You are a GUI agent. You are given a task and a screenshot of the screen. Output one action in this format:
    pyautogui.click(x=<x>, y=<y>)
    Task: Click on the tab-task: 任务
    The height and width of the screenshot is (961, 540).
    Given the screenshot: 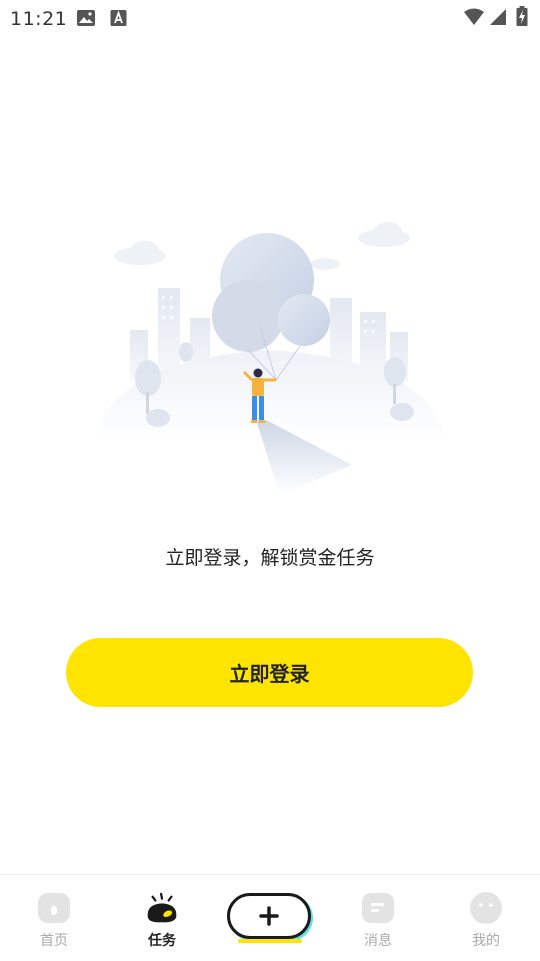 What is the action you would take?
    pyautogui.click(x=162, y=918)
    